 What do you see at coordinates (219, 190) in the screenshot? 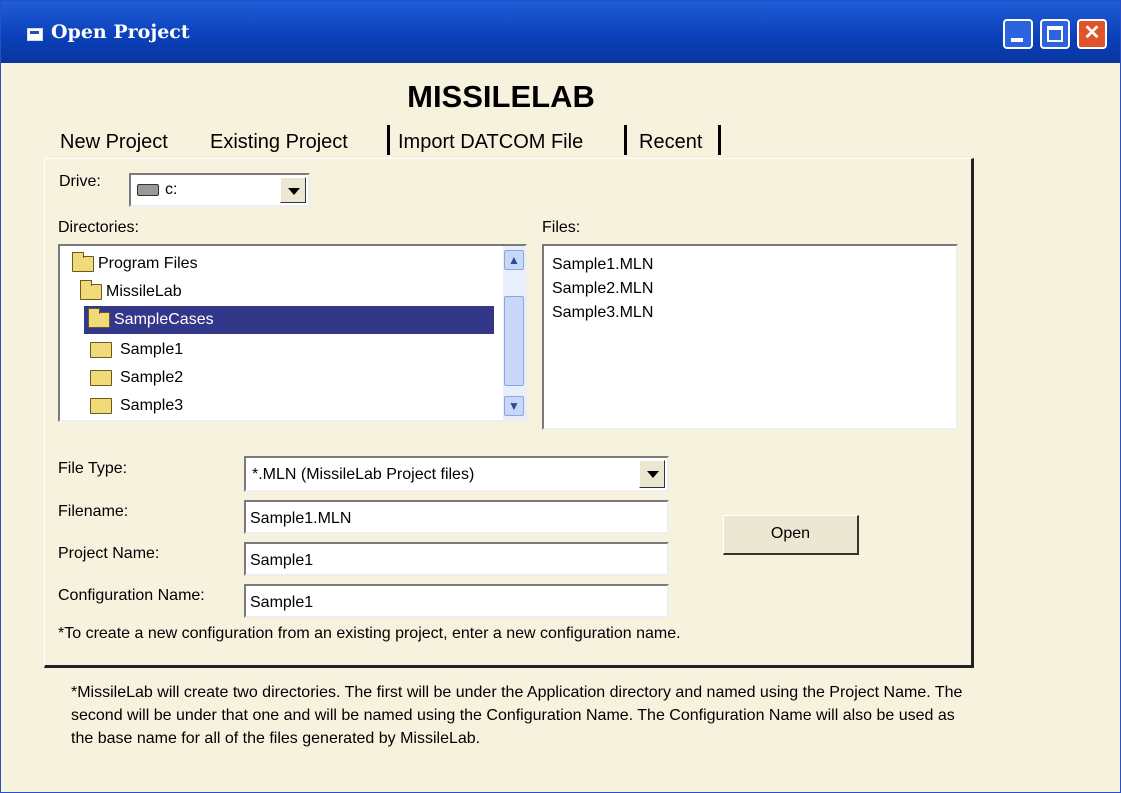
I see `drive-select: c:` at bounding box center [219, 190].